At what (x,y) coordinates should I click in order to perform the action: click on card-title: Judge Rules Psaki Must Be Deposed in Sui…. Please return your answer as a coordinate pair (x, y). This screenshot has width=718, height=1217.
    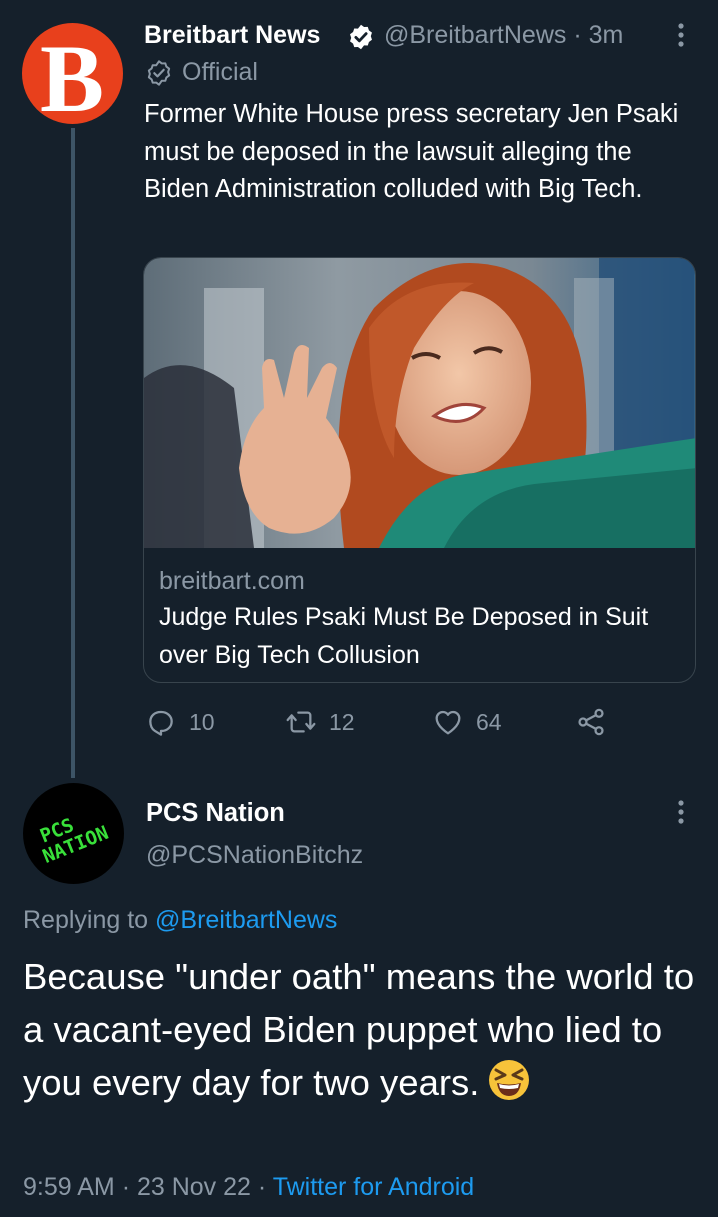
    Looking at the image, I should click on (419, 636).